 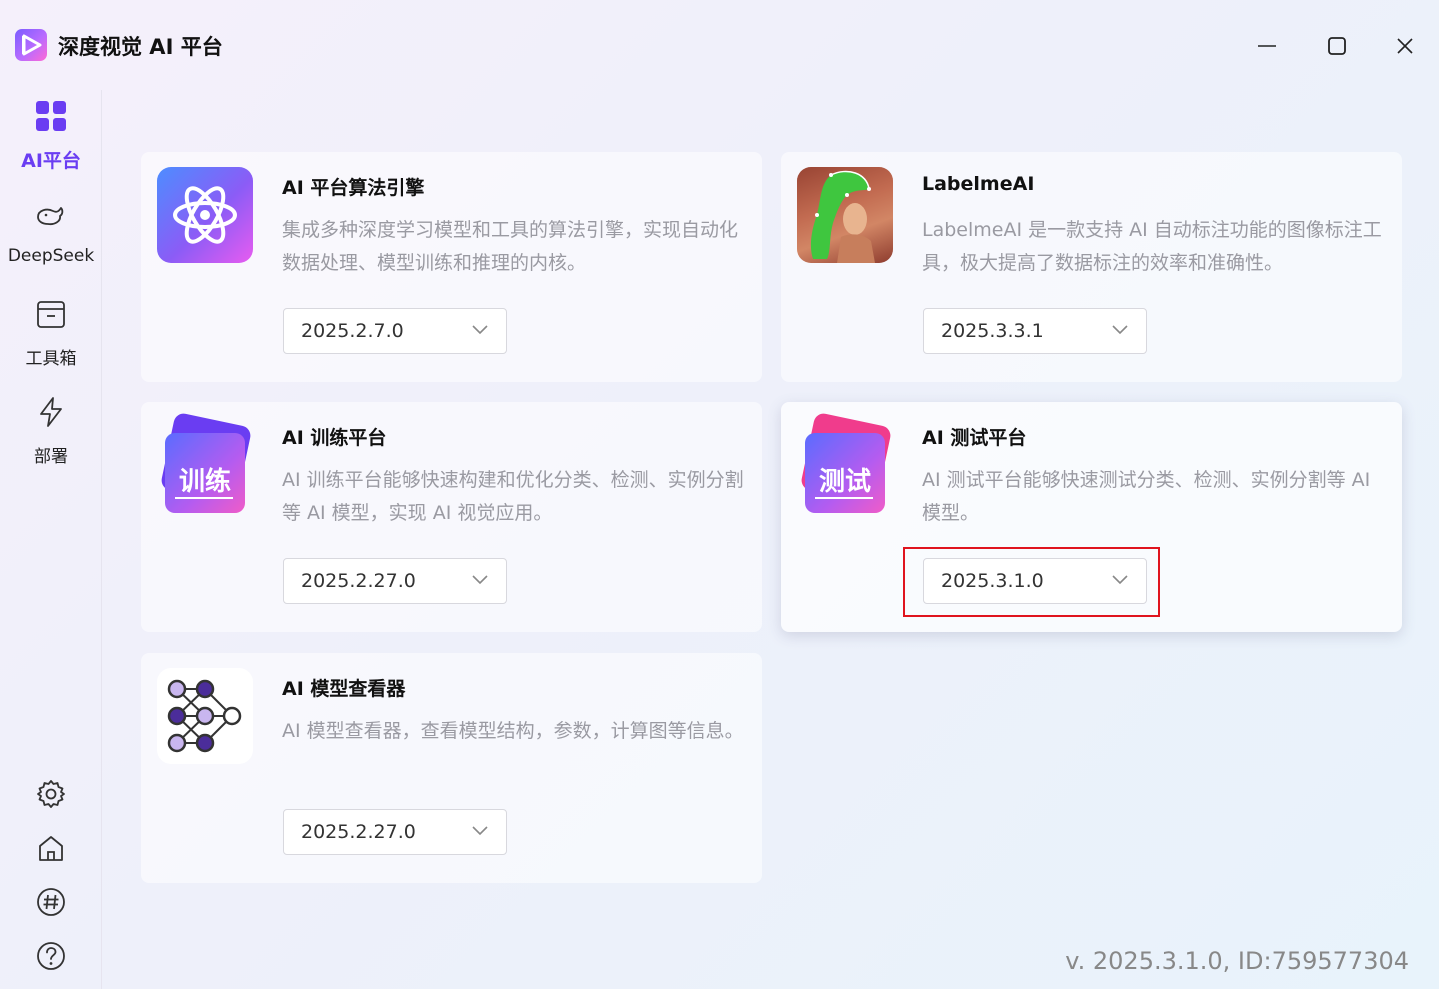 What do you see at coordinates (51, 902) in the screenshot?
I see `hash-icon` at bounding box center [51, 902].